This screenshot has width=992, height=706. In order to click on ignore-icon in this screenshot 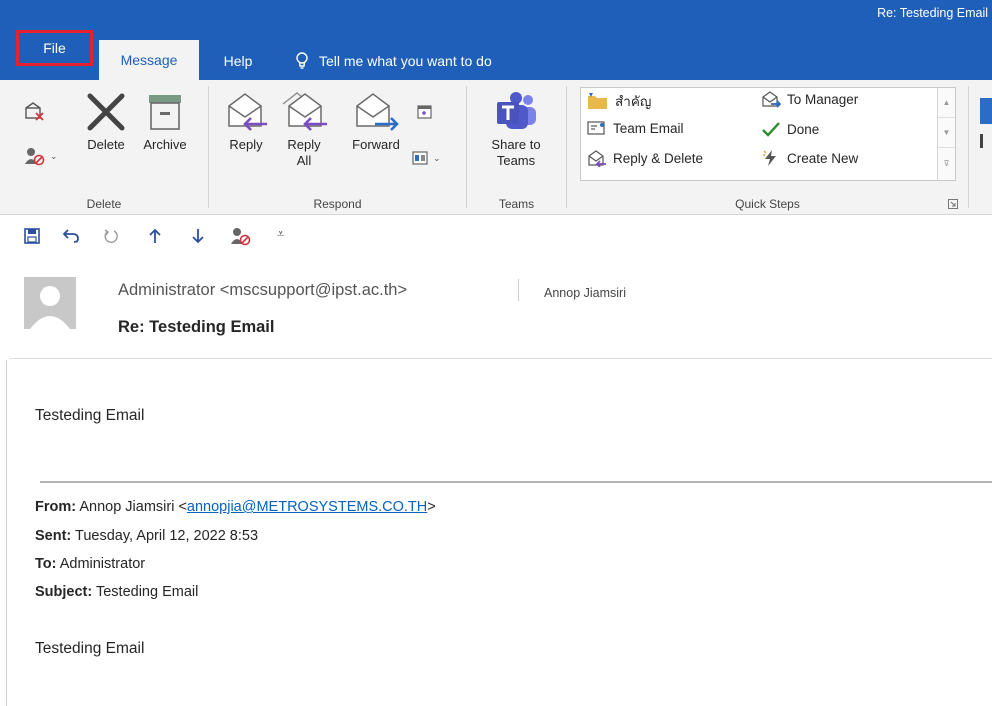, I will do `click(35, 112)`.